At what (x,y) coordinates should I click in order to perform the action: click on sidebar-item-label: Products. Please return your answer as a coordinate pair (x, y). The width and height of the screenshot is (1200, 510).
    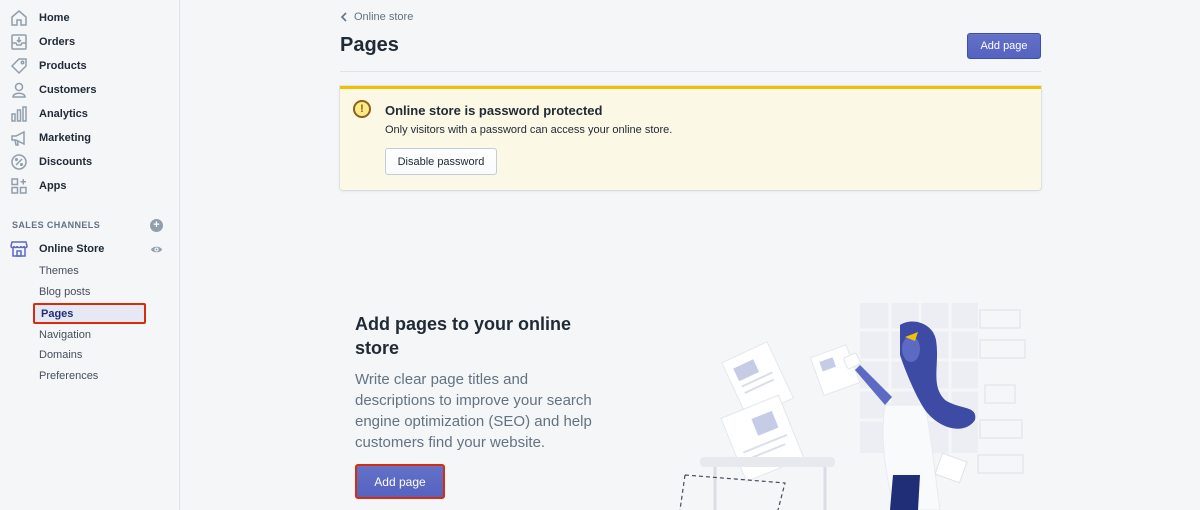
    Looking at the image, I should click on (63, 66).